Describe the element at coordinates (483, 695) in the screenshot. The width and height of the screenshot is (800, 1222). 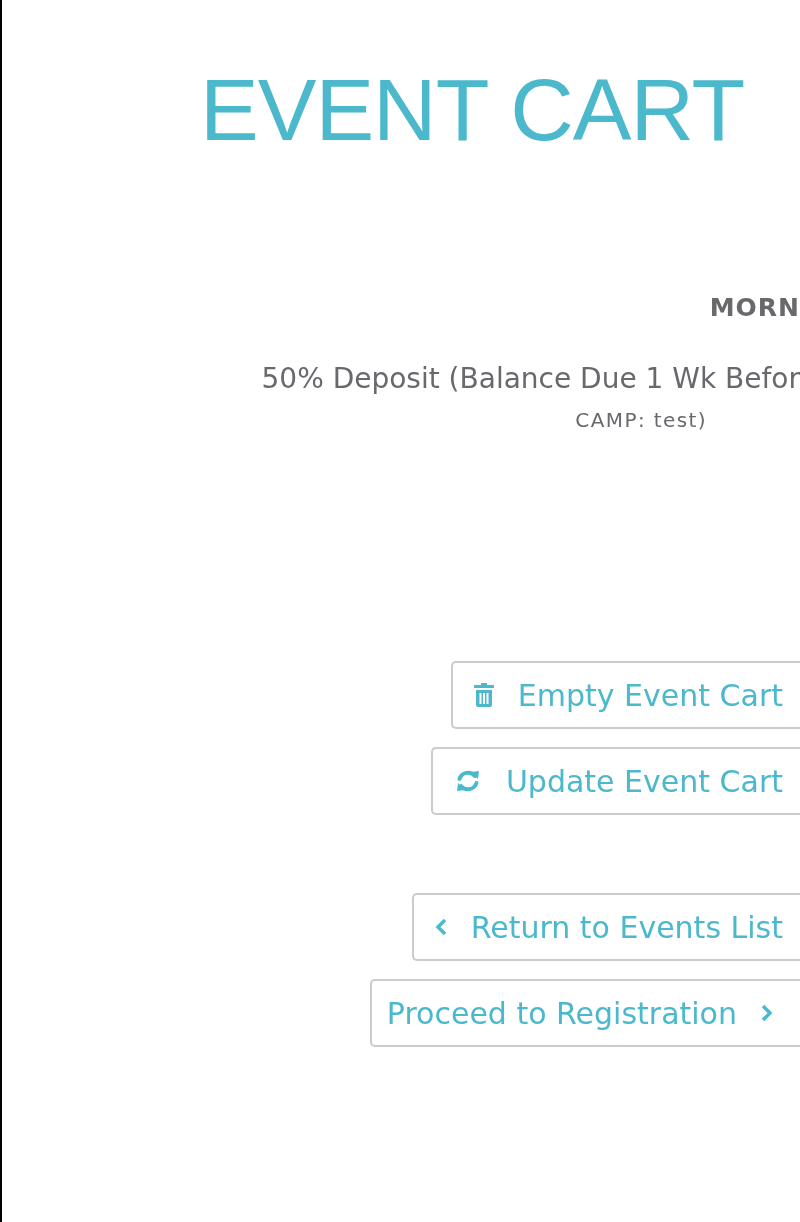
I see `trash-icon` at that location.